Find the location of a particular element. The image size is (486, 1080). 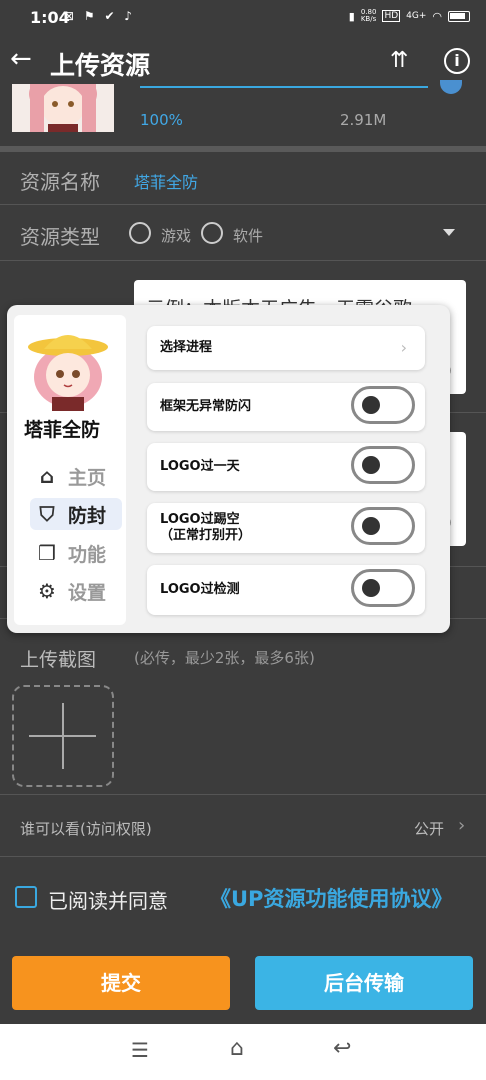

framework-option: 框架无异常防闪 is located at coordinates (286, 407).